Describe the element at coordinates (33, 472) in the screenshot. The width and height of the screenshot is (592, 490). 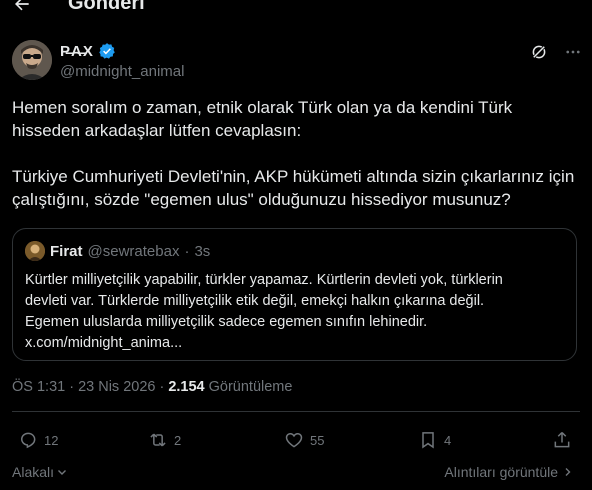
I see `related-label: Alakalı` at that location.